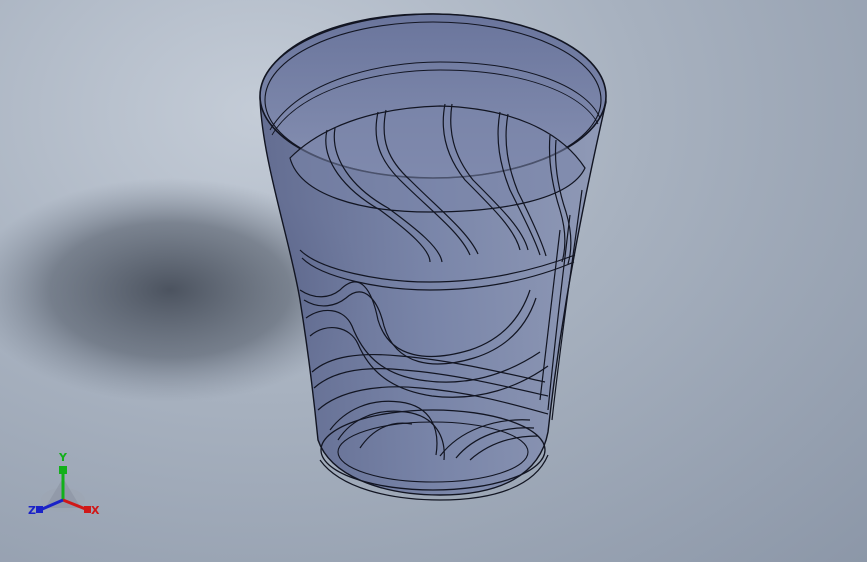 This screenshot has width=867, height=562. I want to click on triad-x-arrow, so click(87, 509).